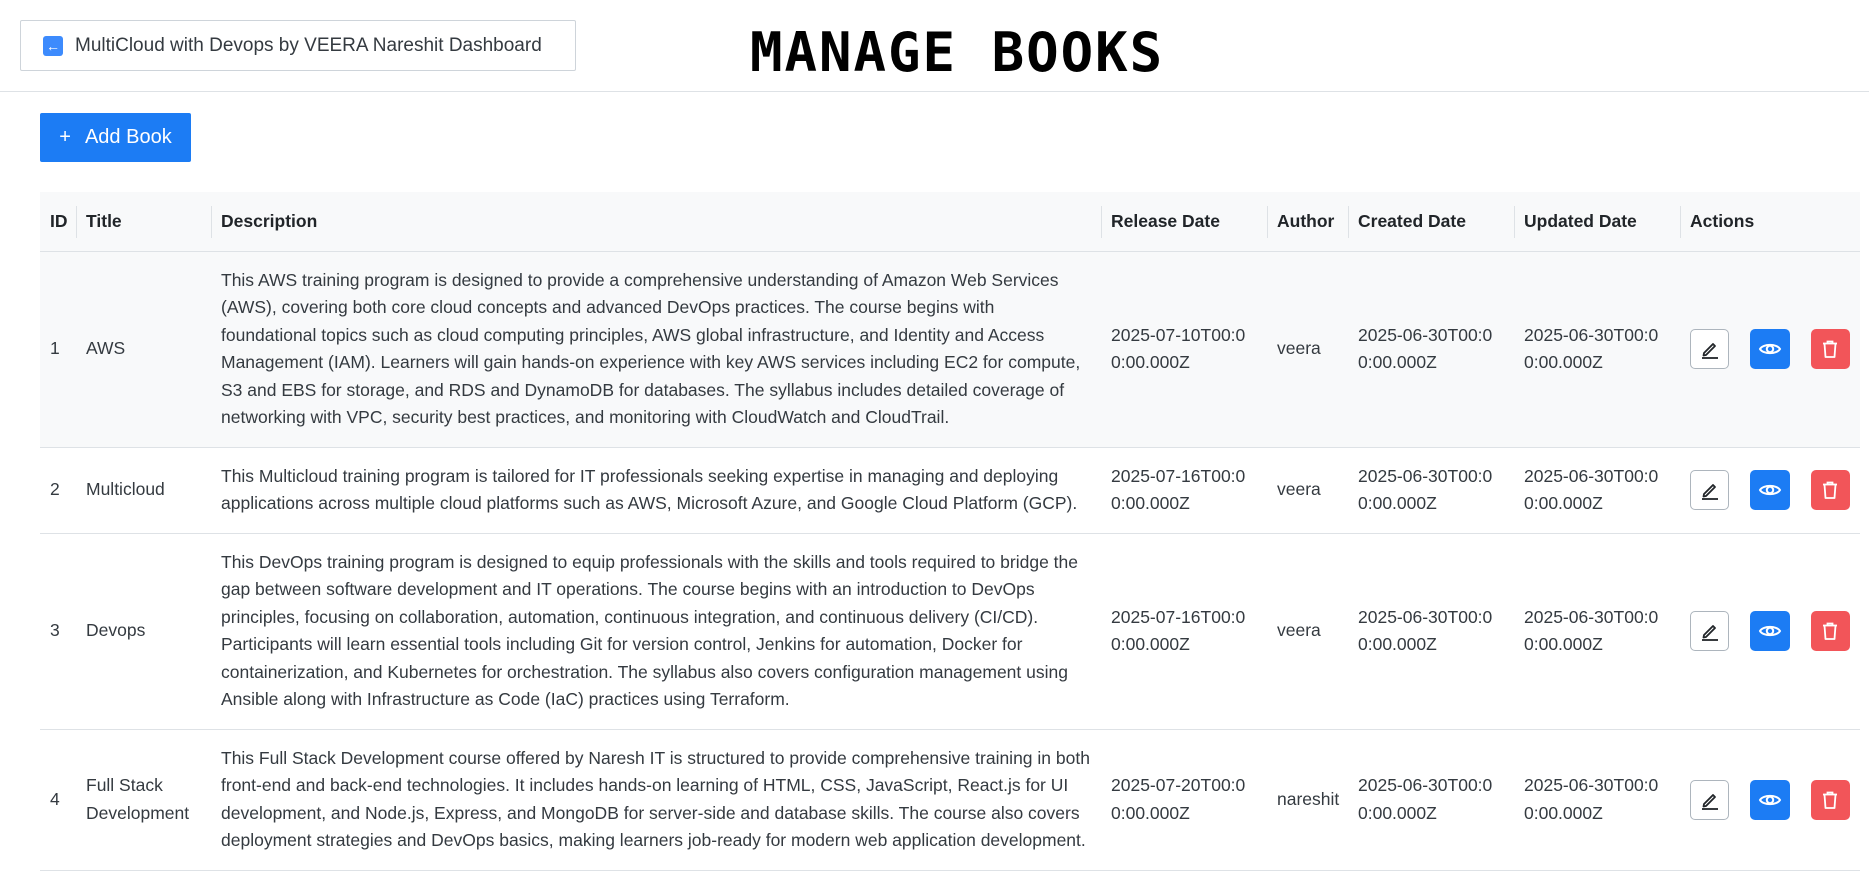  I want to click on cell-id: 4, so click(58, 799).